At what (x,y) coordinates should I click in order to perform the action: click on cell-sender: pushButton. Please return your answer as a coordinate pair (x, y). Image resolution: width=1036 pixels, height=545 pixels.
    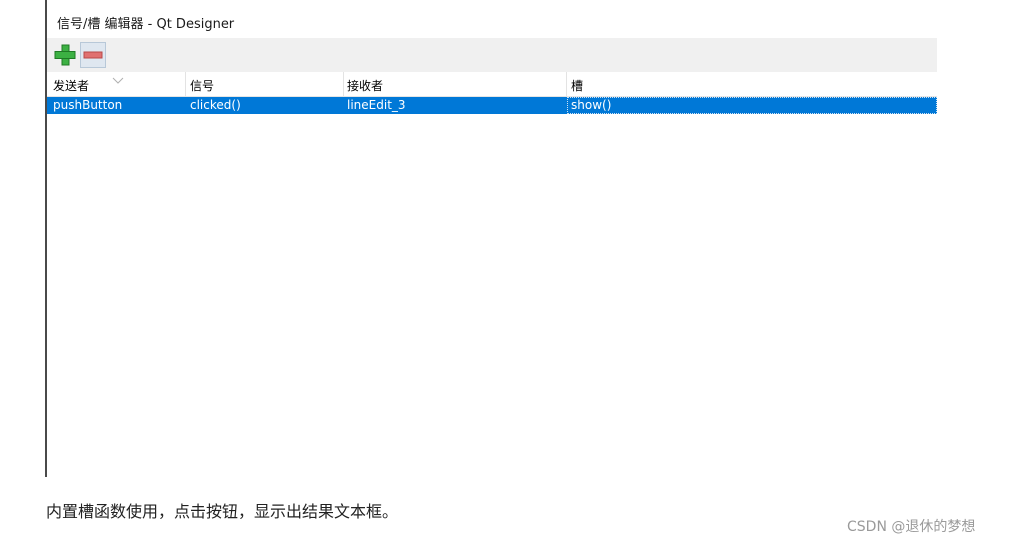
    Looking at the image, I should click on (87, 105).